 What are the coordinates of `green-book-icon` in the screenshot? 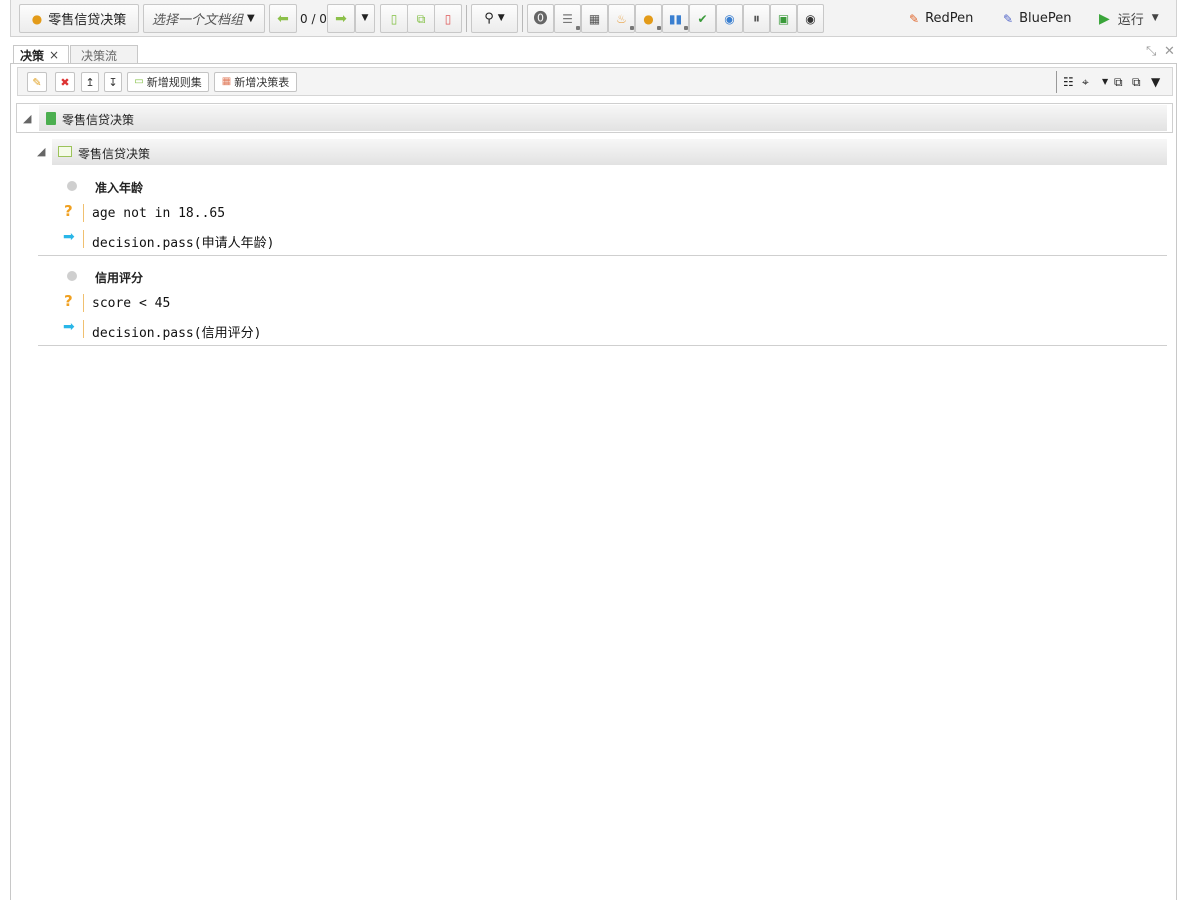 It's located at (51, 118).